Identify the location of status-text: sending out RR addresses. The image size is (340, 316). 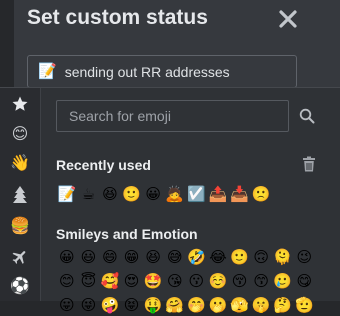
(147, 72).